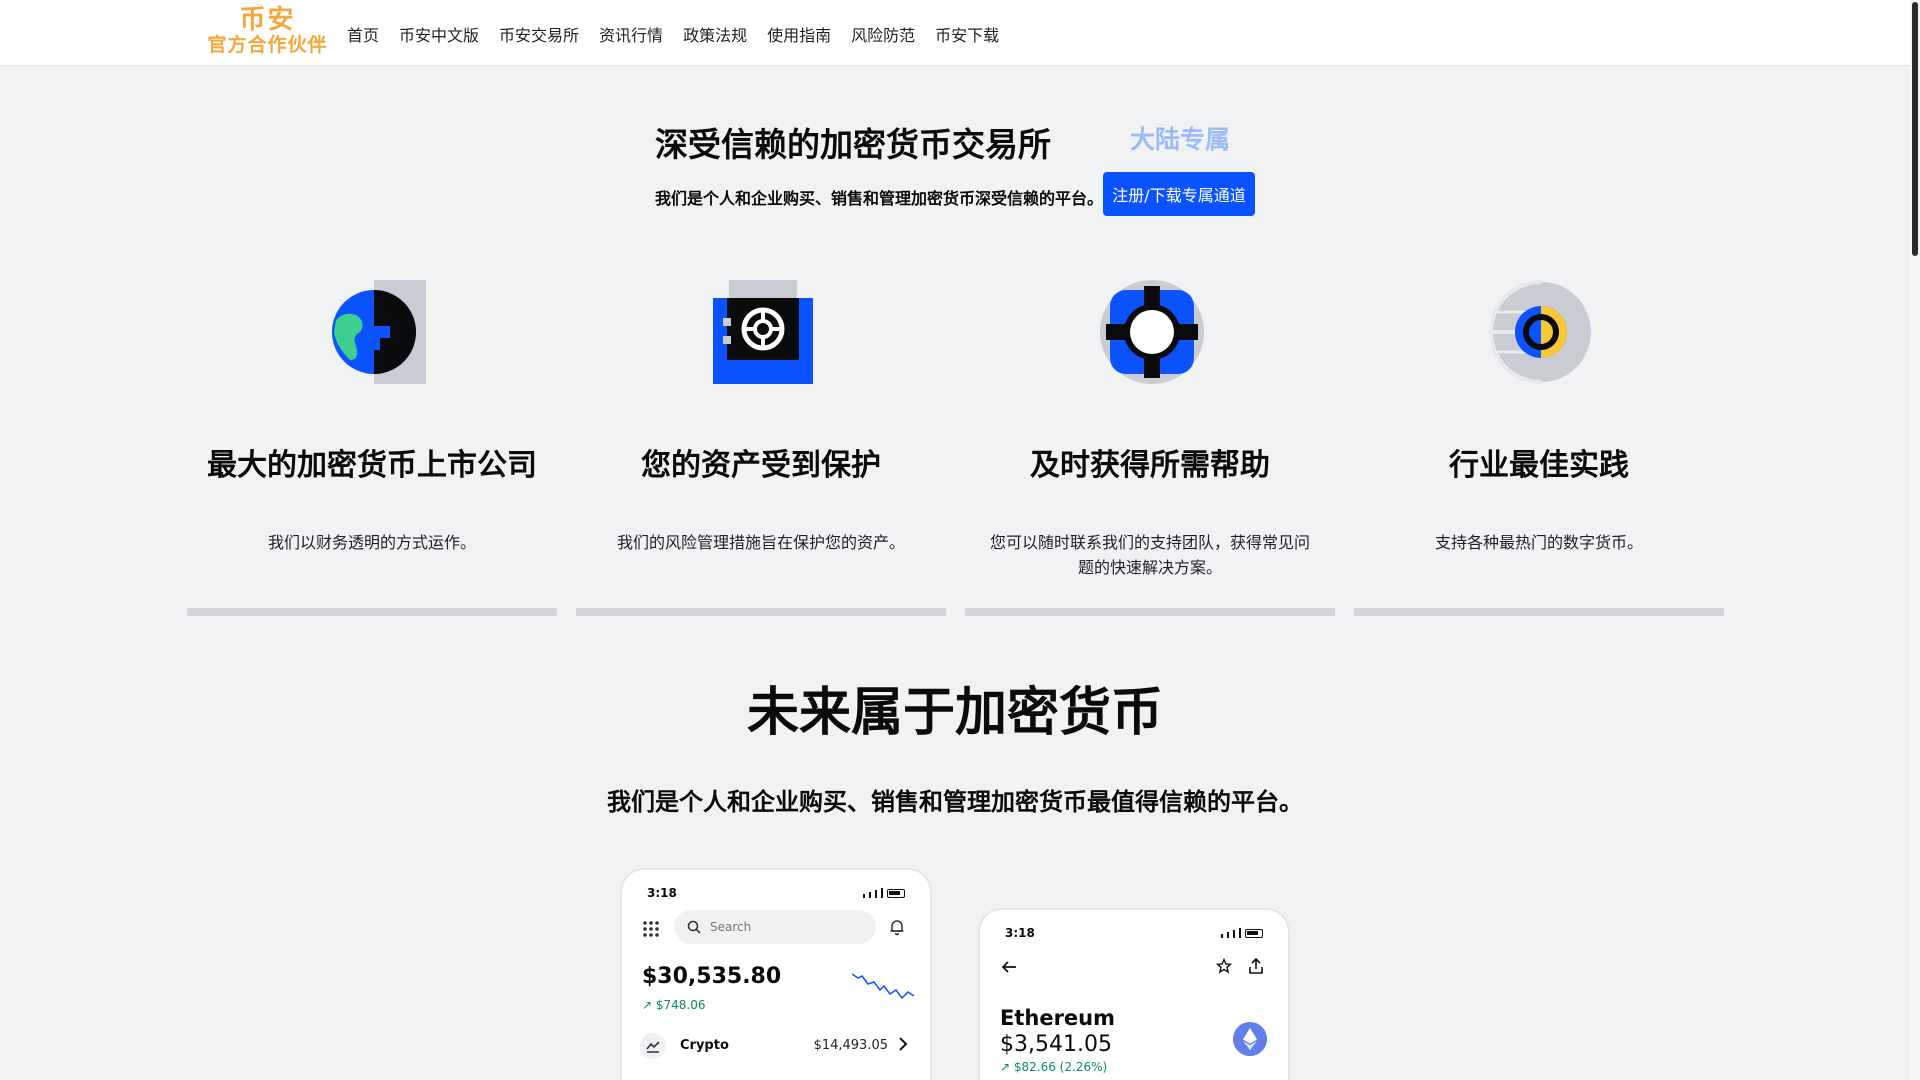  I want to click on globe-icon, so click(379, 332).